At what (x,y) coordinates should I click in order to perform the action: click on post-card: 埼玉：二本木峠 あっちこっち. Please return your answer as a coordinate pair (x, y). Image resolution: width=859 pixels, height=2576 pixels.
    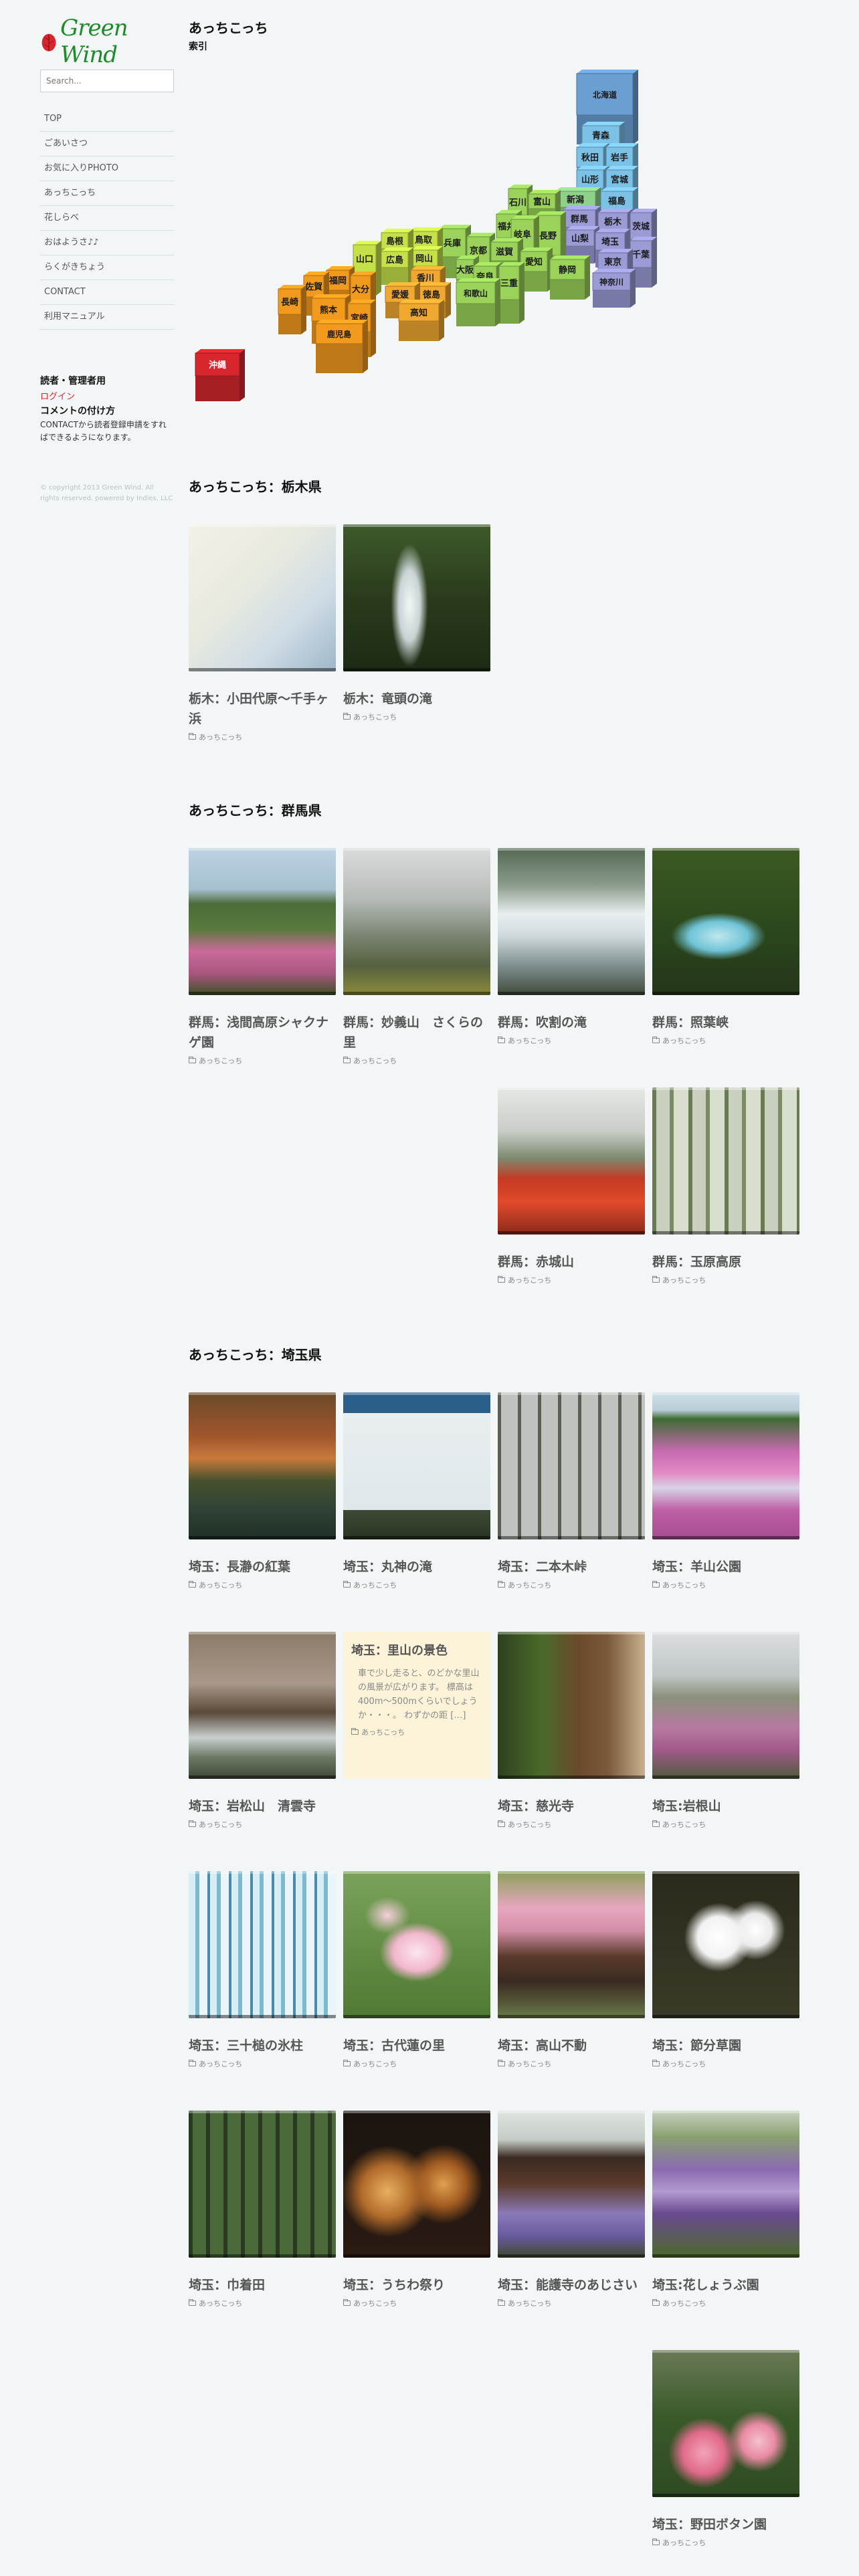
    Looking at the image, I should click on (571, 1491).